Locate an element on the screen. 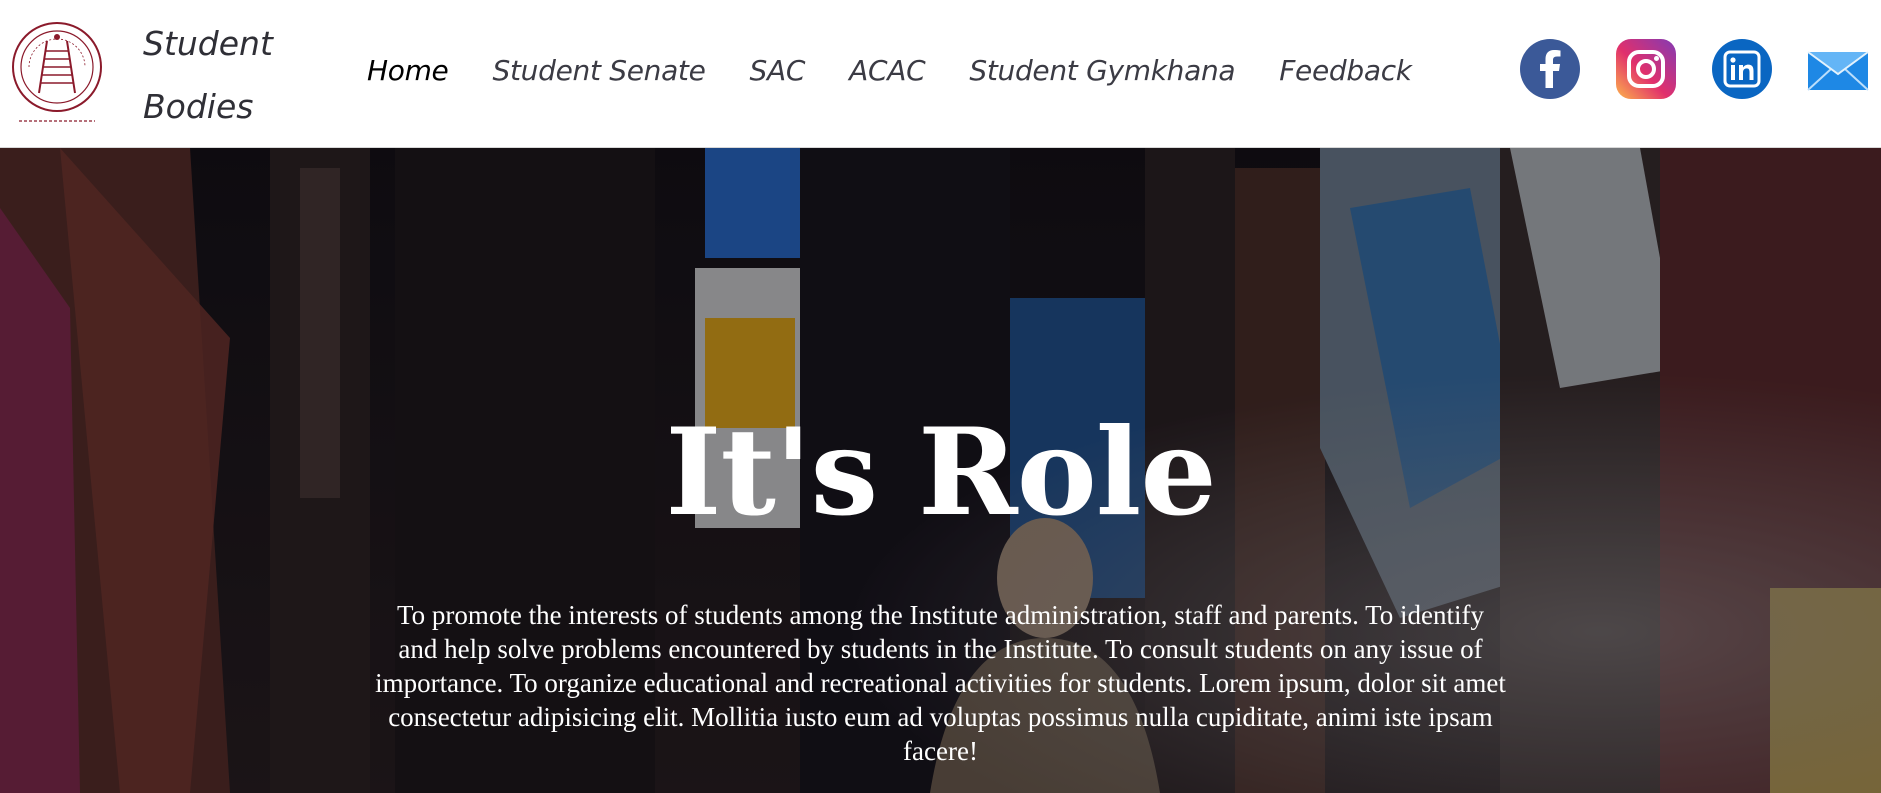  institute-seal-icon is located at coordinates (57, 73).